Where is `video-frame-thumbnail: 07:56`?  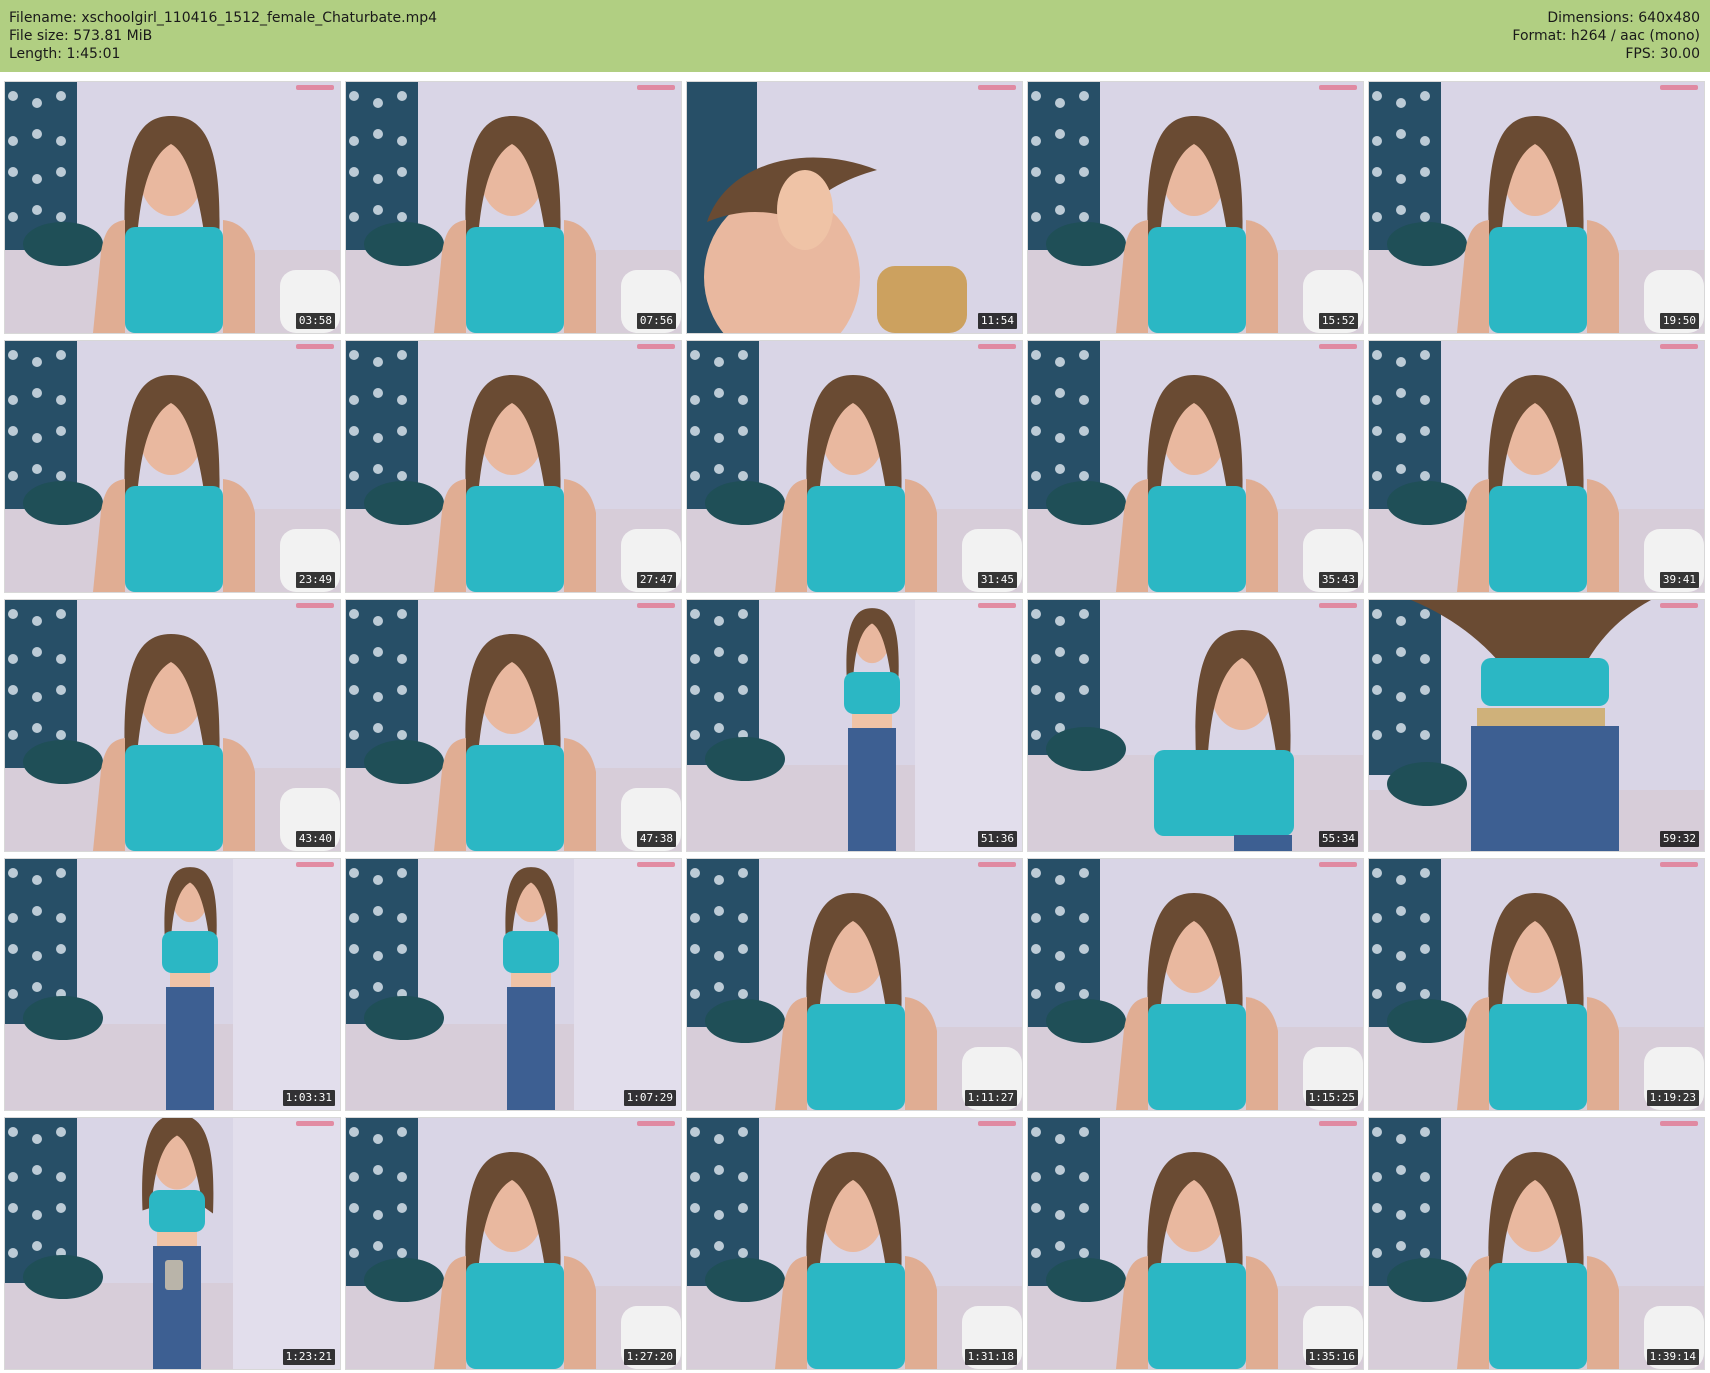
video-frame-thumbnail: 07:56 is located at coordinates (513, 207).